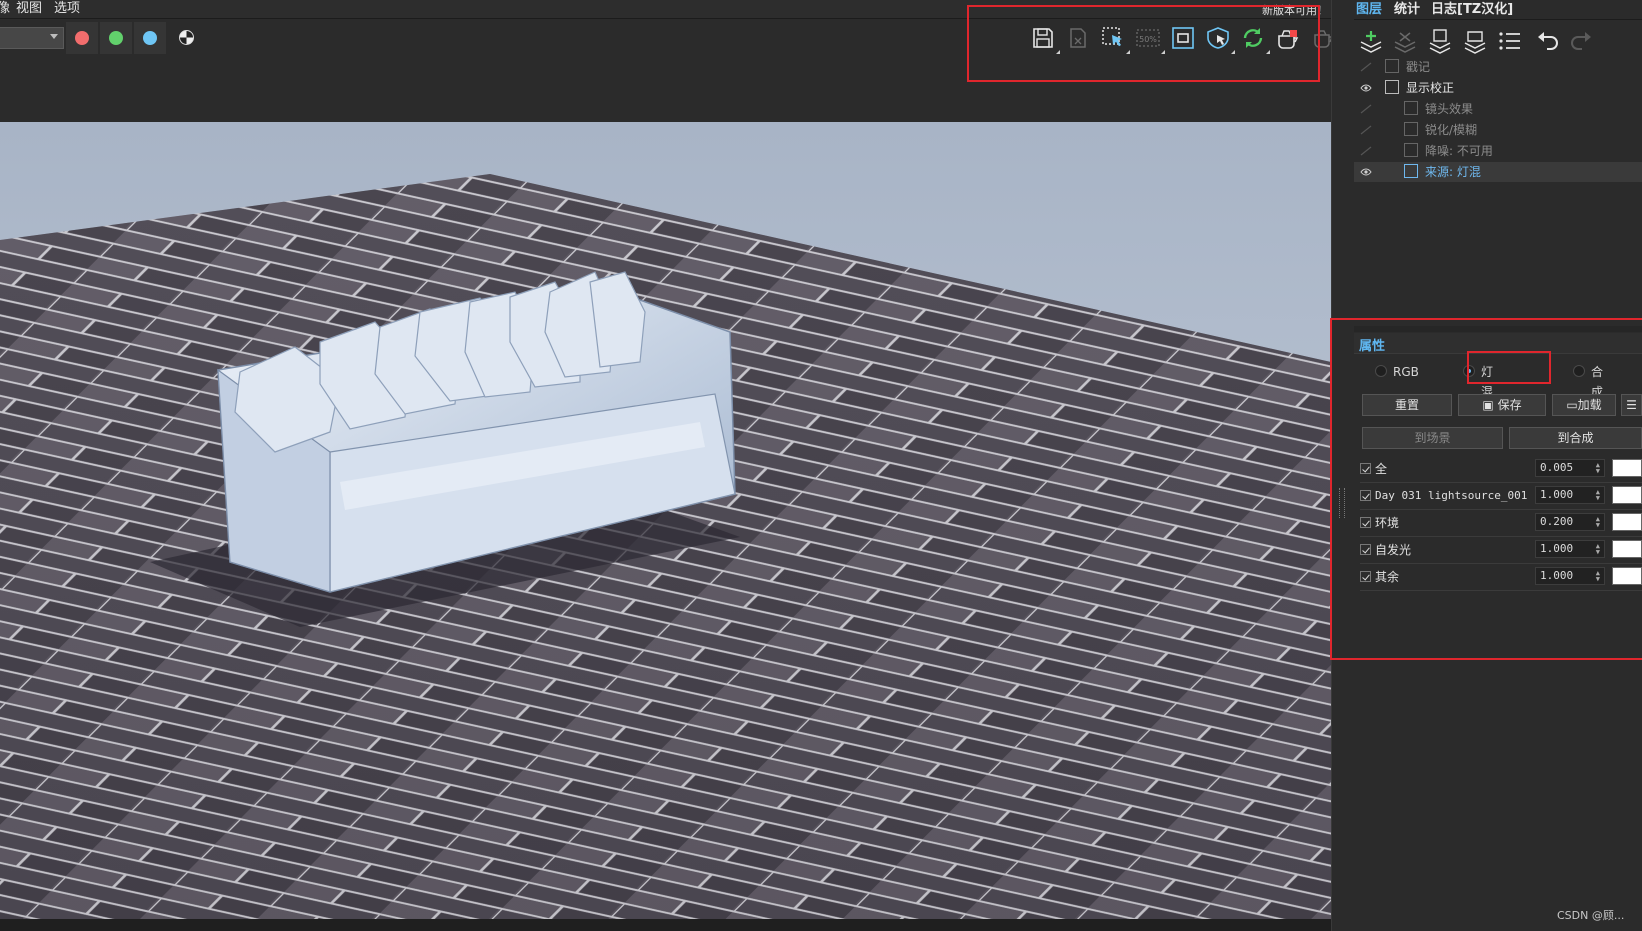 This screenshot has height=931, width=1642. I want to click on layer-item-source-lightmix: 来源: 灯混, so click(1498, 172).